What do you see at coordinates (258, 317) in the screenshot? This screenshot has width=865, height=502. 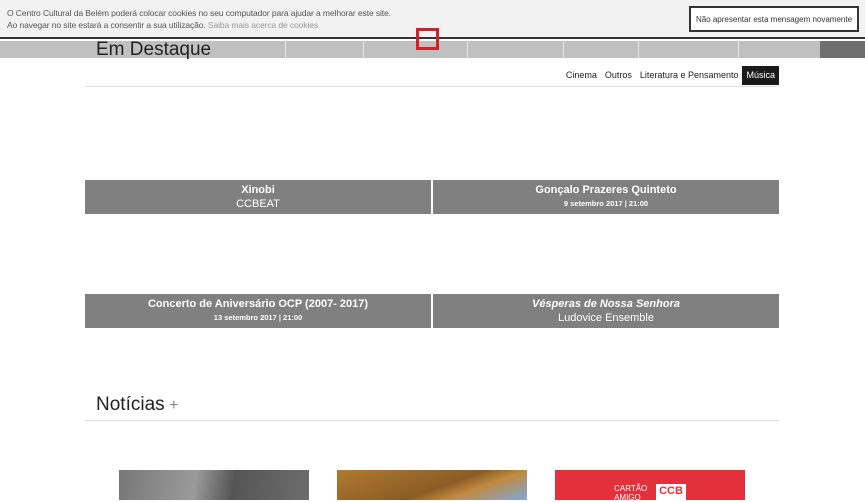 I see `event-date: 13 setembro 2017 | 21:00` at bounding box center [258, 317].